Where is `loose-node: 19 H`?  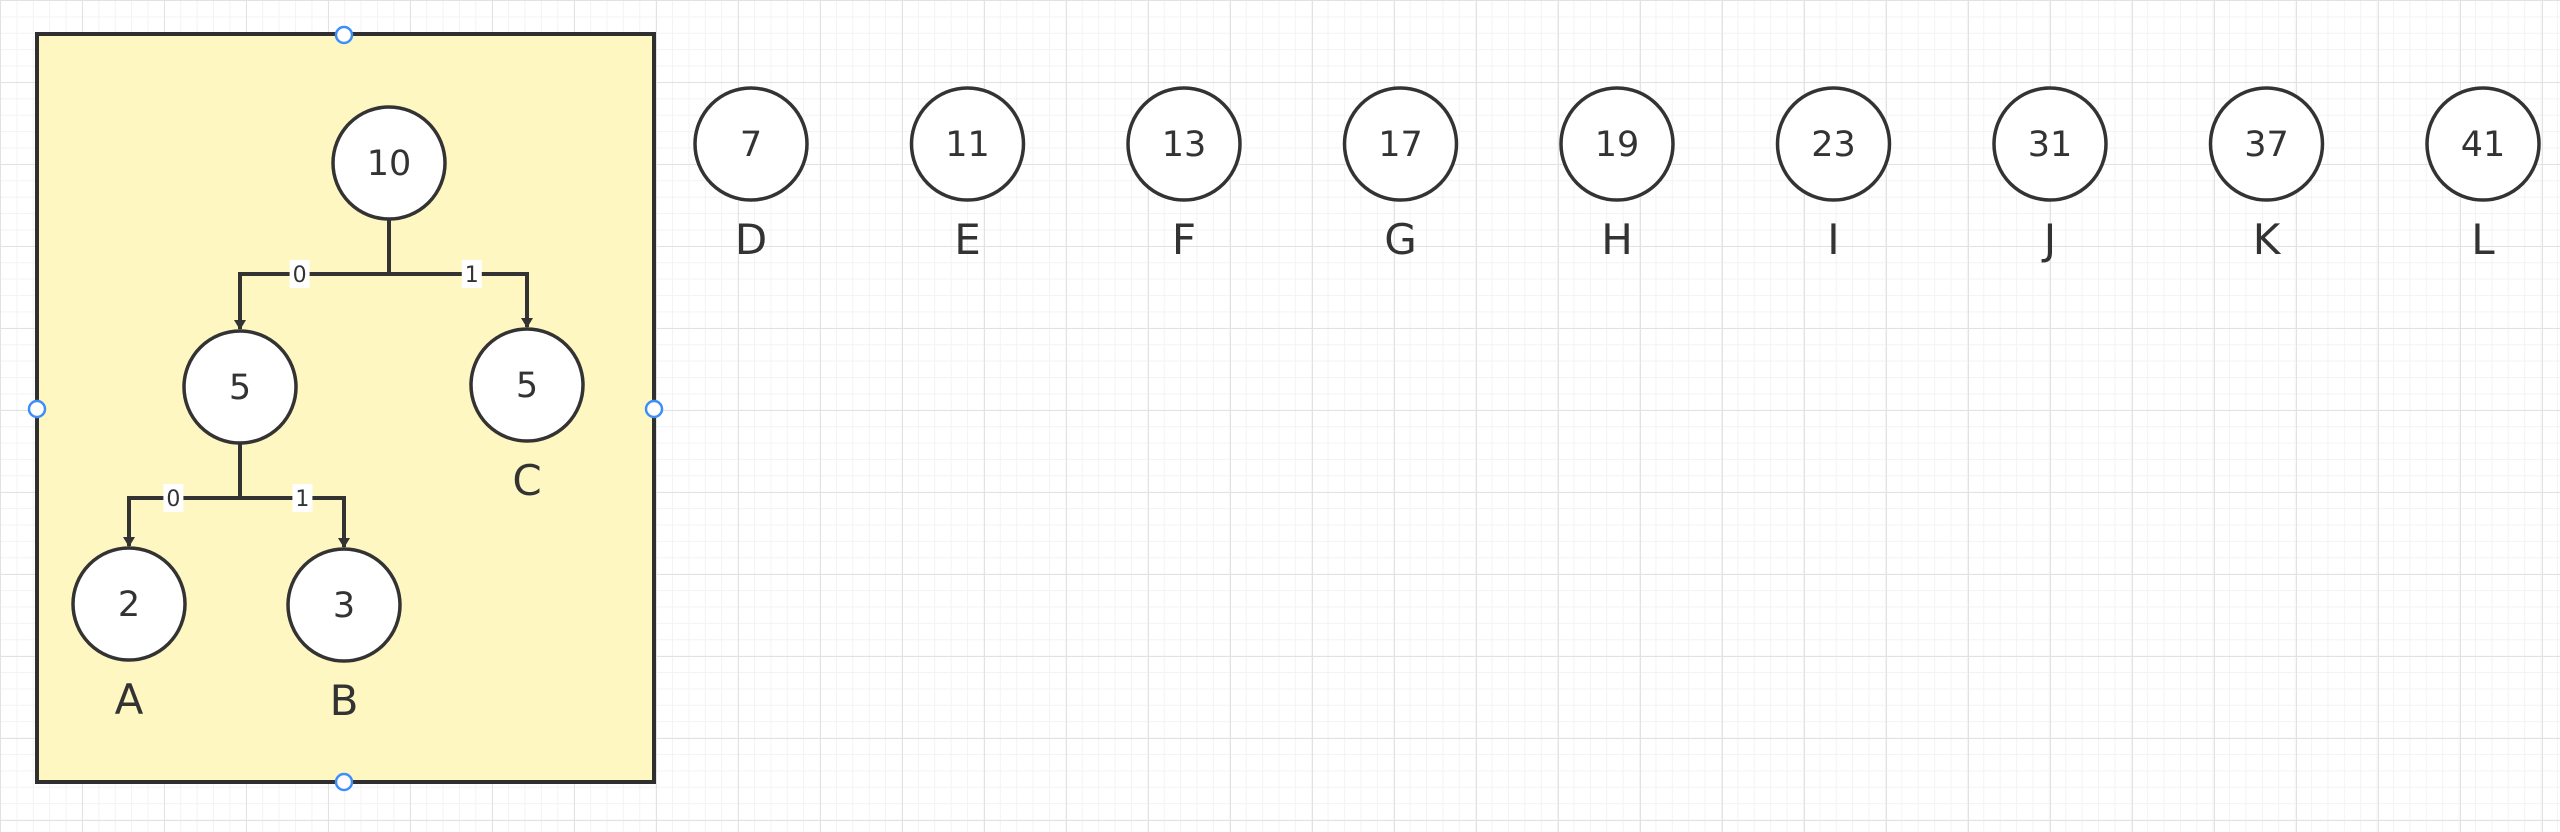
loose-node: 19 H is located at coordinates (1617, 175).